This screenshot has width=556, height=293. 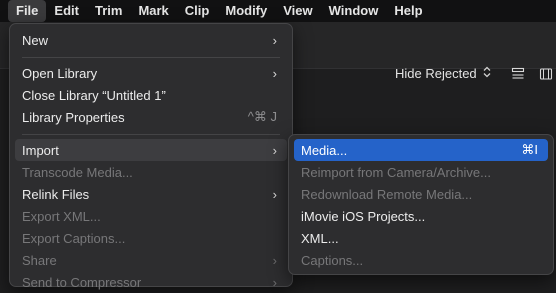 I want to click on filmstrip-icon, so click(x=546, y=74).